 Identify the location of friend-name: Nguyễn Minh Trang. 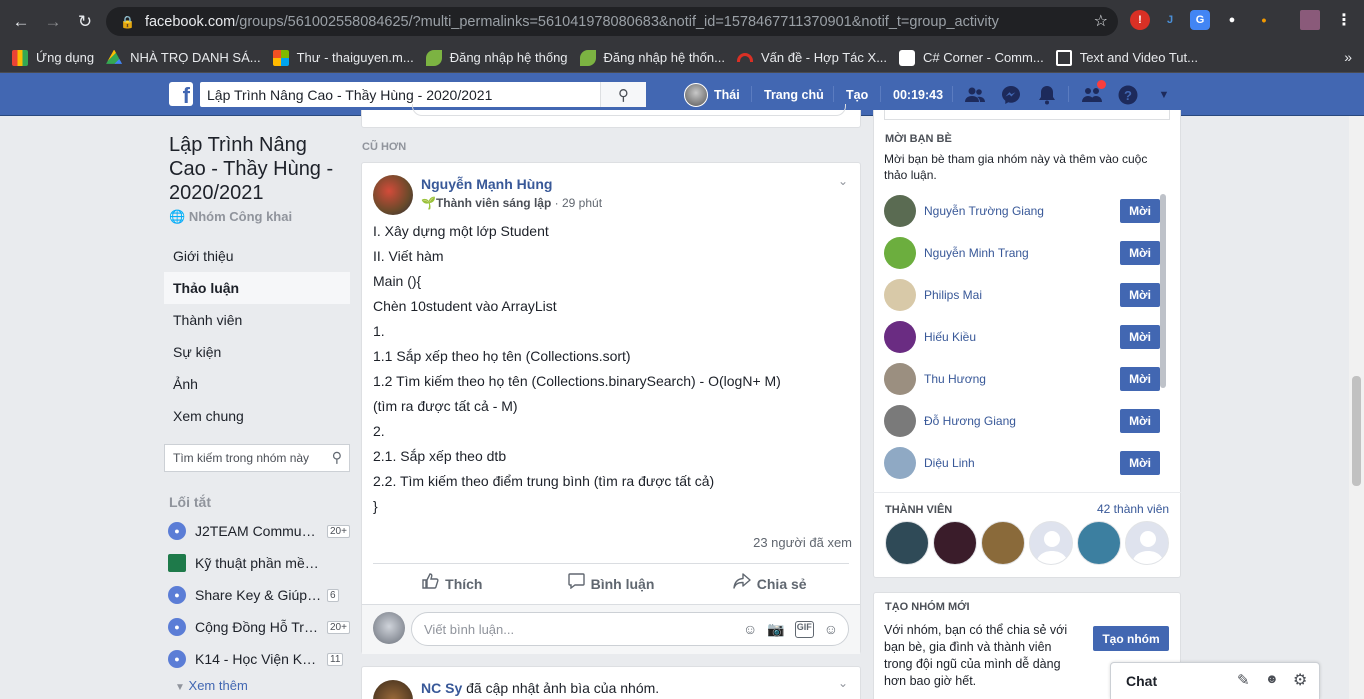
(1022, 253).